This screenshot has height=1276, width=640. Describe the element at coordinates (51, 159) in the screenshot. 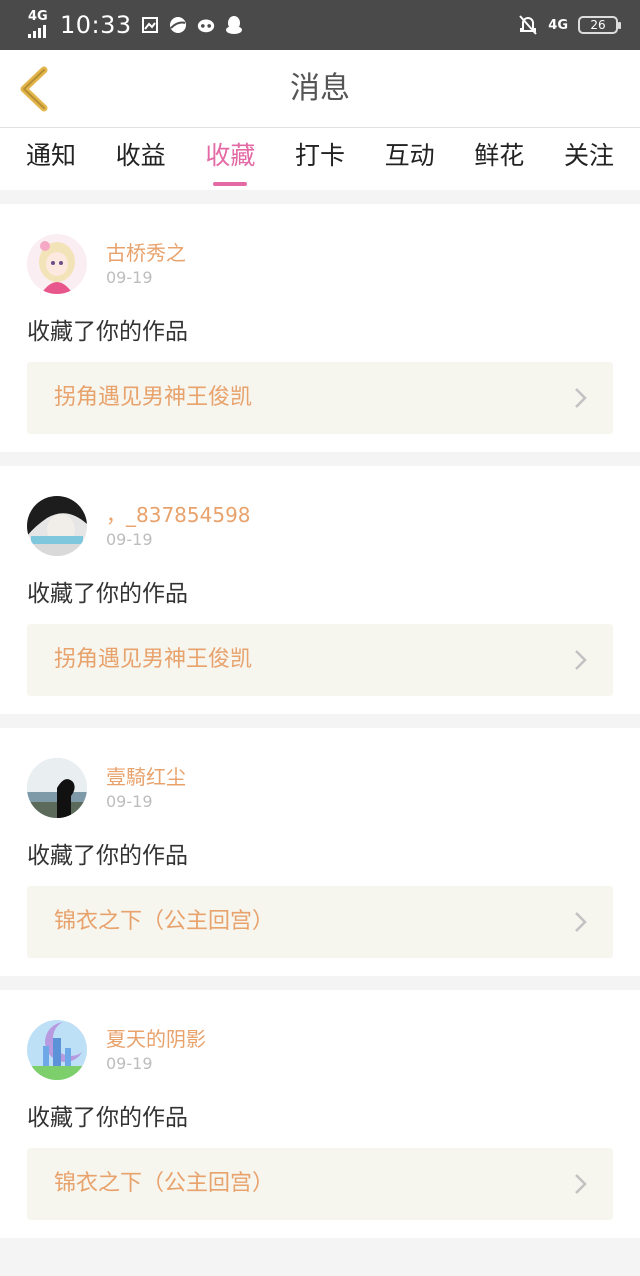

I see `tab-notifications: 通知` at that location.